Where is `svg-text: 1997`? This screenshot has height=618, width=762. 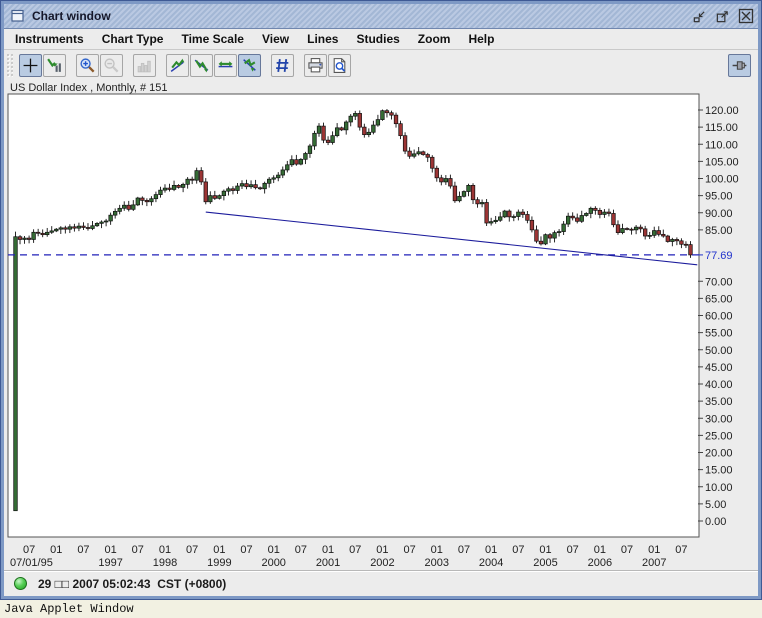
svg-text: 1997 is located at coordinates (110, 563).